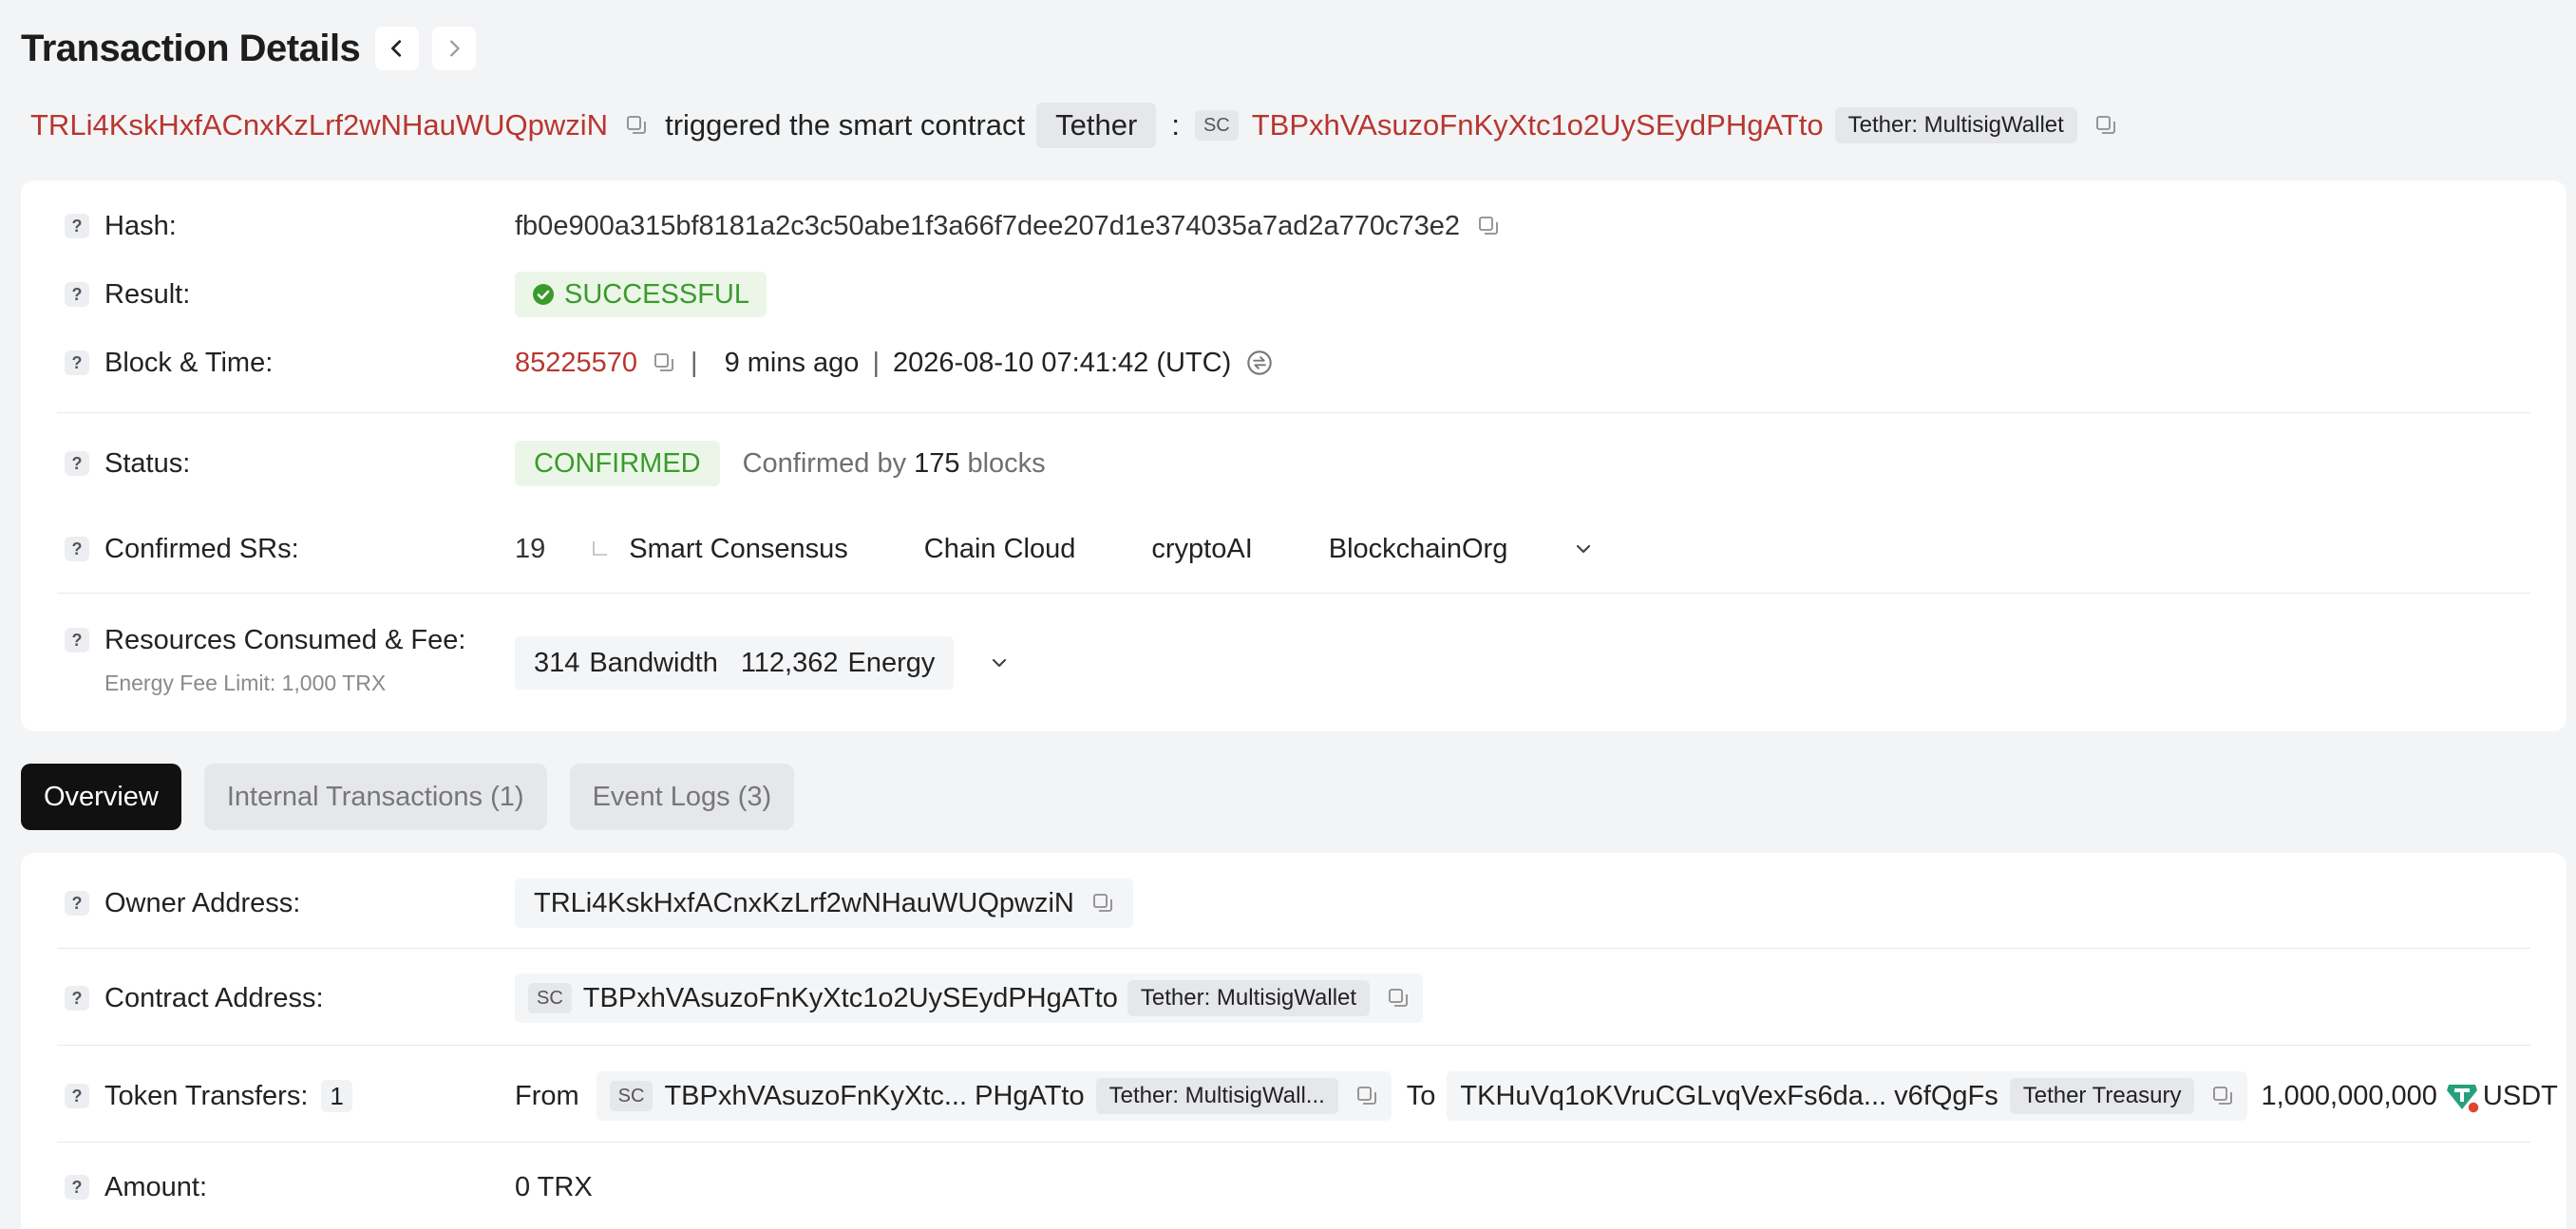 The image size is (2576, 1229). What do you see at coordinates (191, 48) in the screenshot?
I see `page-title: Transaction Details` at bounding box center [191, 48].